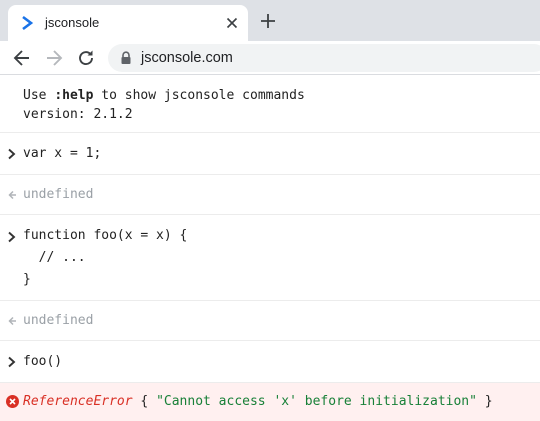 The width and height of the screenshot is (540, 421). I want to click on version-line: version: 2.1.2, so click(78, 114).